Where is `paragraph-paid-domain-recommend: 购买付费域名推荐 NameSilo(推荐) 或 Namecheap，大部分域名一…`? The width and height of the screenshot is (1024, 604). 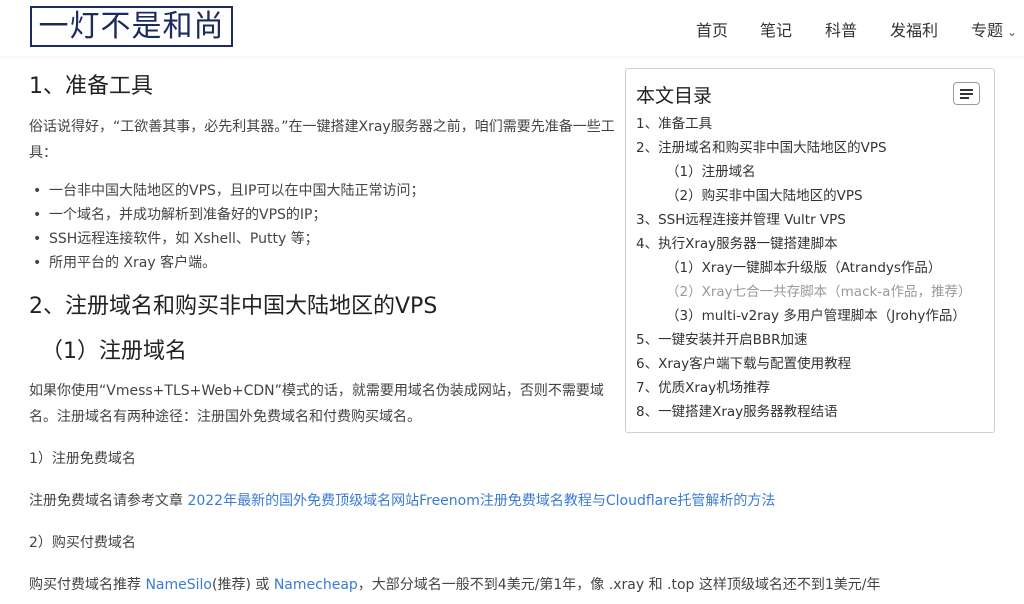 paragraph-paid-domain-recommend: 购买付费域名推荐 NameSilo(推荐) 或 Namecheap，大部分域名一… is located at coordinates (526, 585).